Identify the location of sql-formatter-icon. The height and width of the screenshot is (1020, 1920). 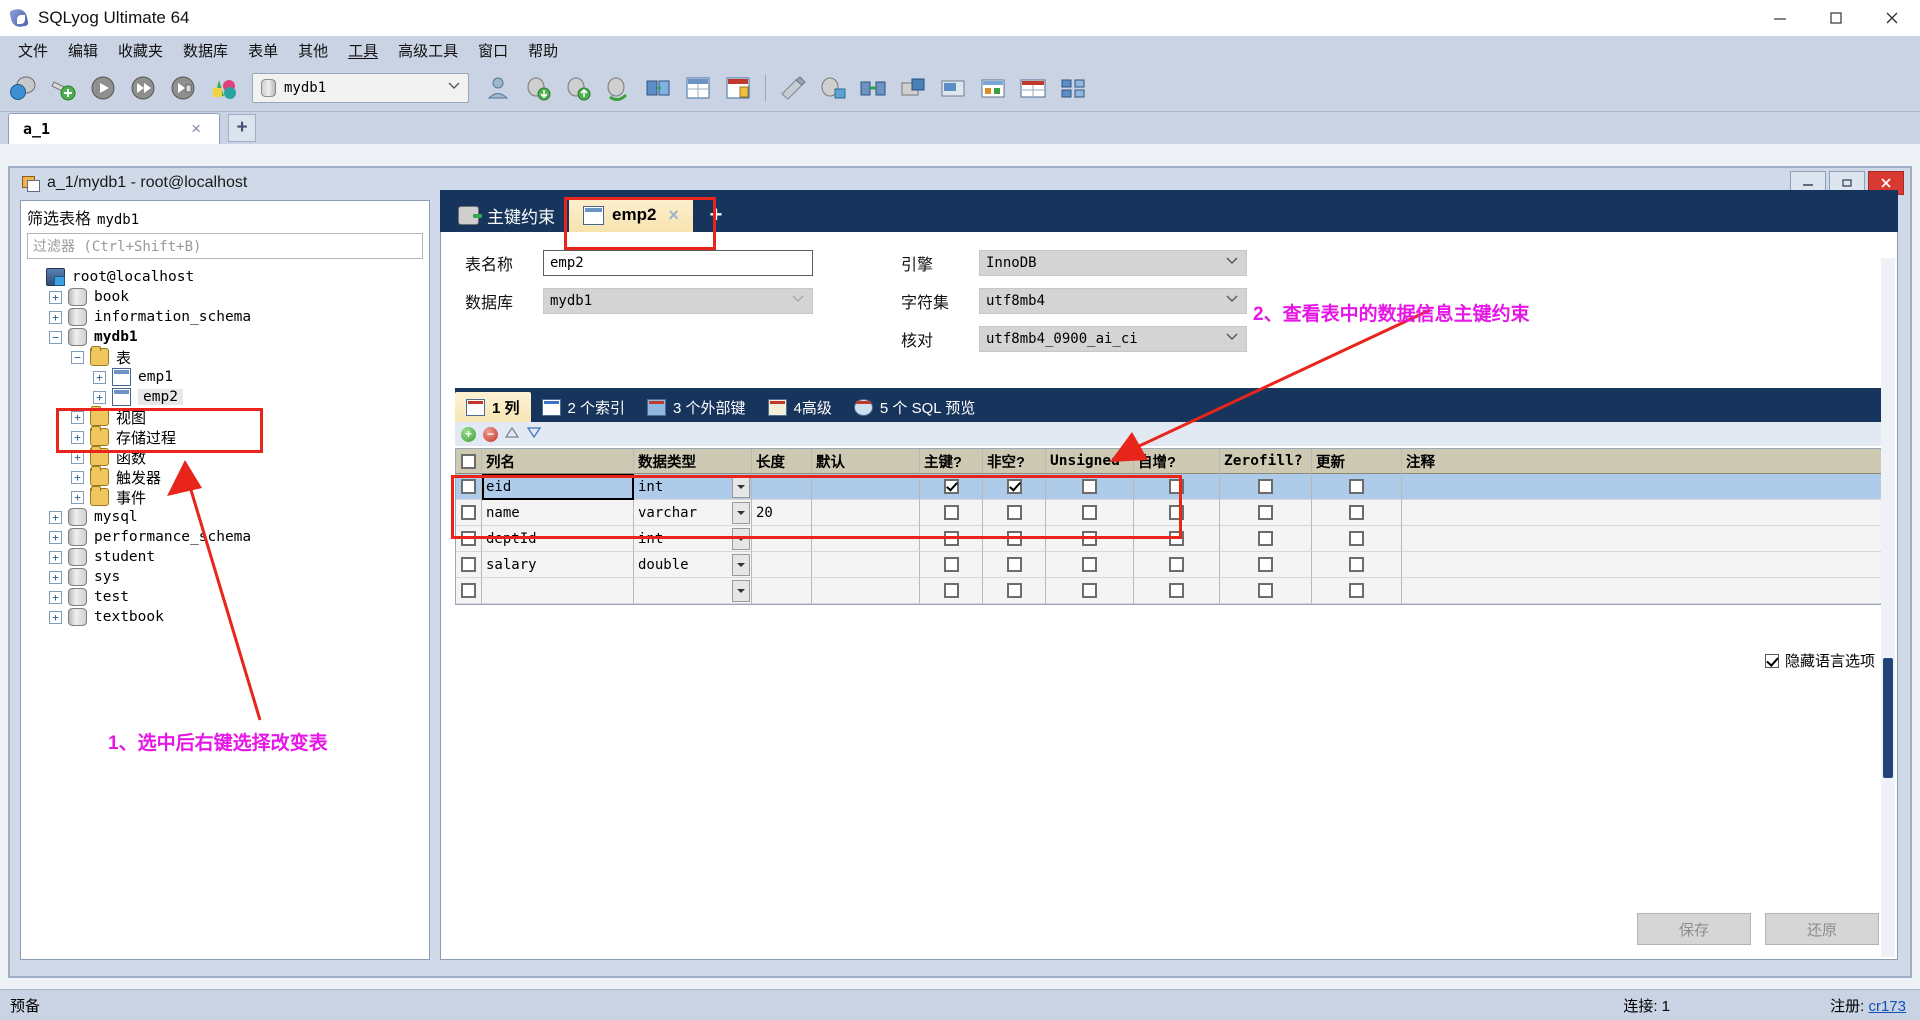
(793, 88).